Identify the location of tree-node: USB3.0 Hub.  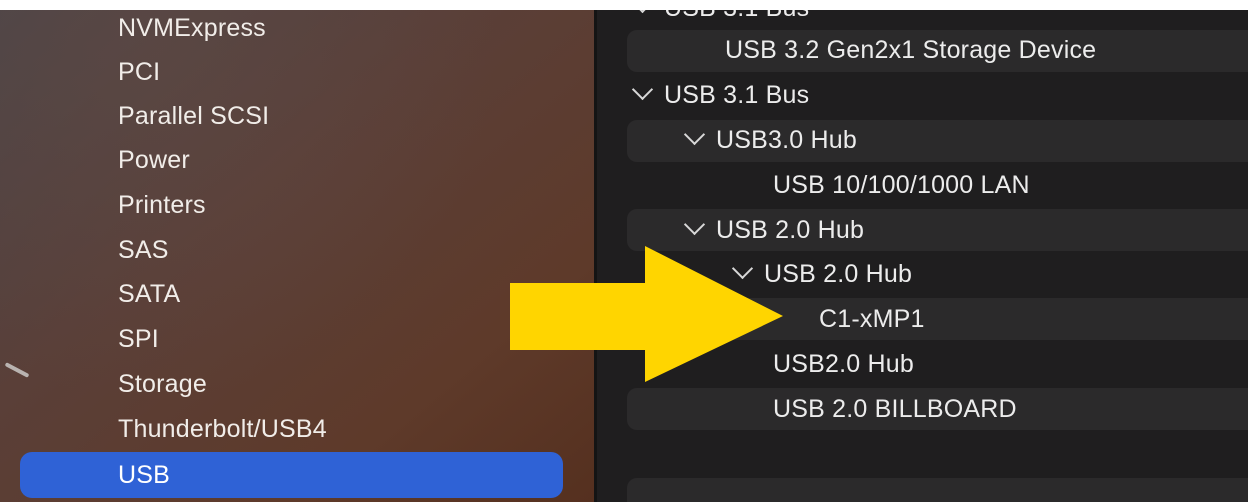
(770, 140).